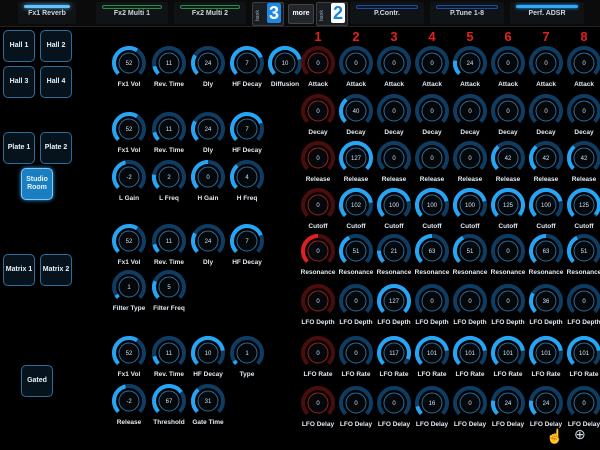 The image size is (600, 450). I want to click on bank-b-number: 2, so click(338, 13).